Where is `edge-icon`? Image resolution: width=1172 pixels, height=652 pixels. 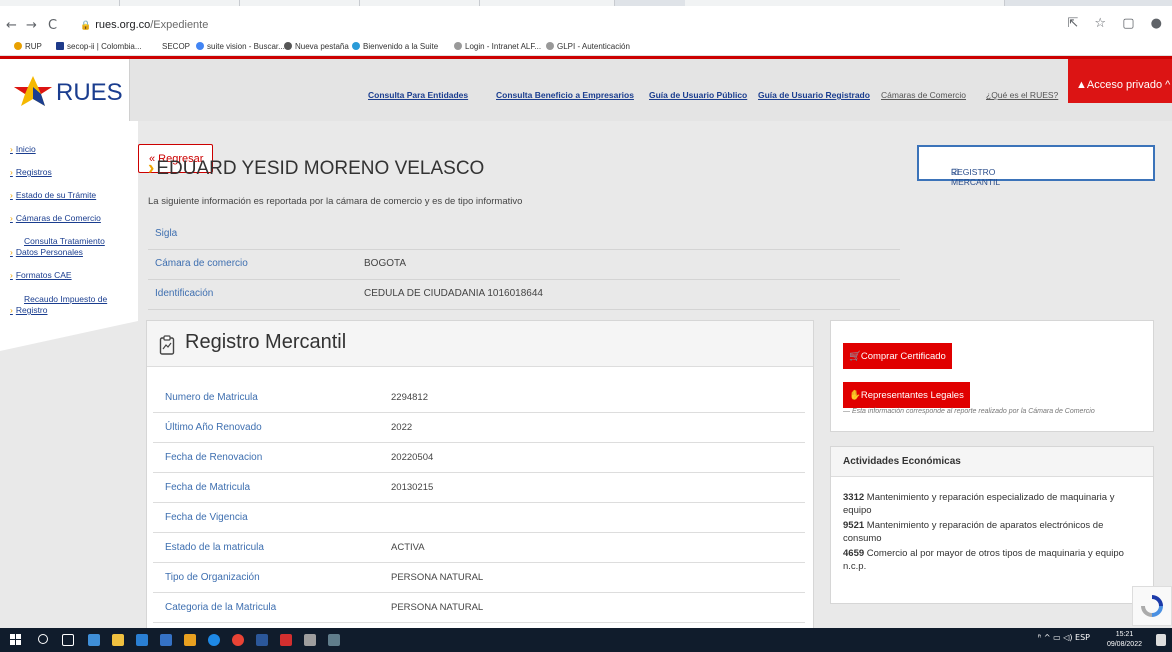
edge-icon is located at coordinates (214, 640).